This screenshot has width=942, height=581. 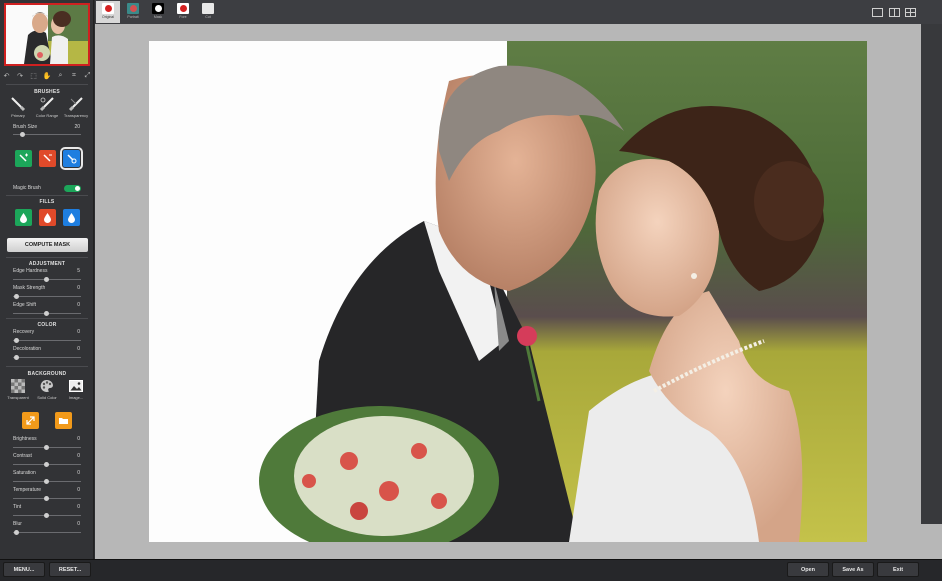 I want to click on bg-solid-color-option: Solid Color, so click(x=47, y=389).